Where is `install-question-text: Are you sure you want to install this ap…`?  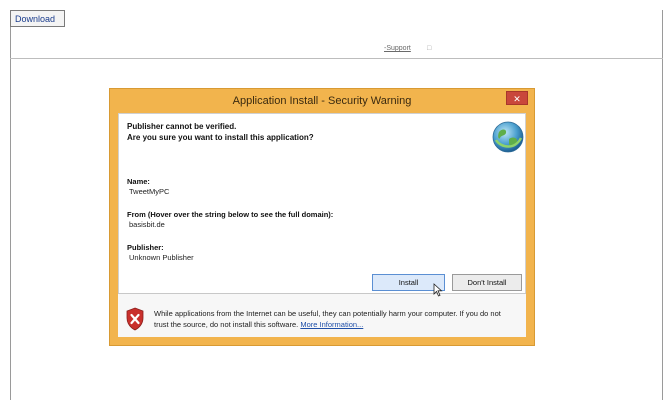 install-question-text: Are you sure you want to install this ap… is located at coordinates (220, 137).